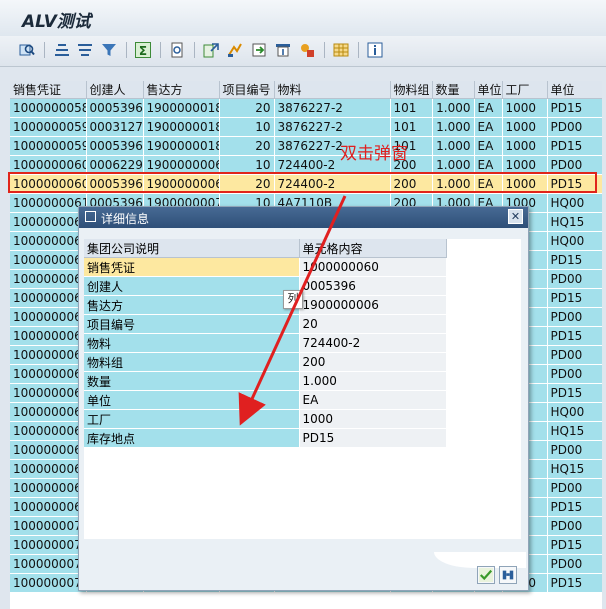  What do you see at coordinates (211, 50) in the screenshot?
I see `export-icon` at bounding box center [211, 50].